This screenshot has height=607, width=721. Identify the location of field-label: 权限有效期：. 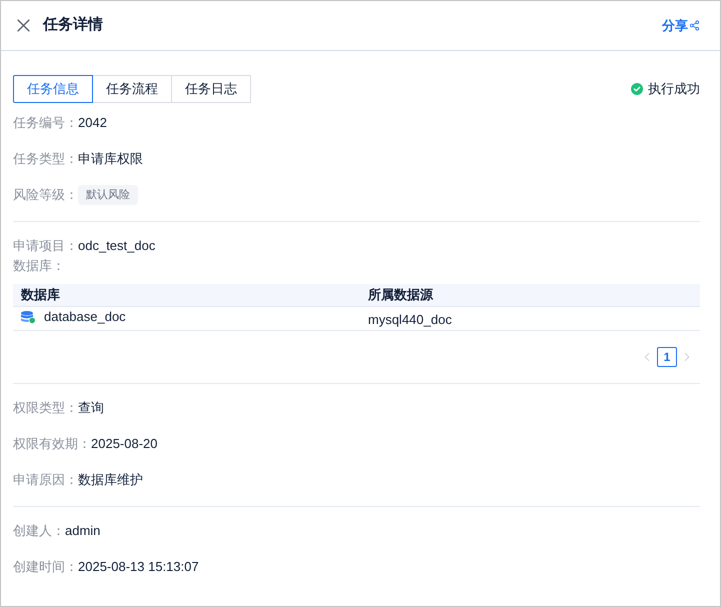
(52, 444).